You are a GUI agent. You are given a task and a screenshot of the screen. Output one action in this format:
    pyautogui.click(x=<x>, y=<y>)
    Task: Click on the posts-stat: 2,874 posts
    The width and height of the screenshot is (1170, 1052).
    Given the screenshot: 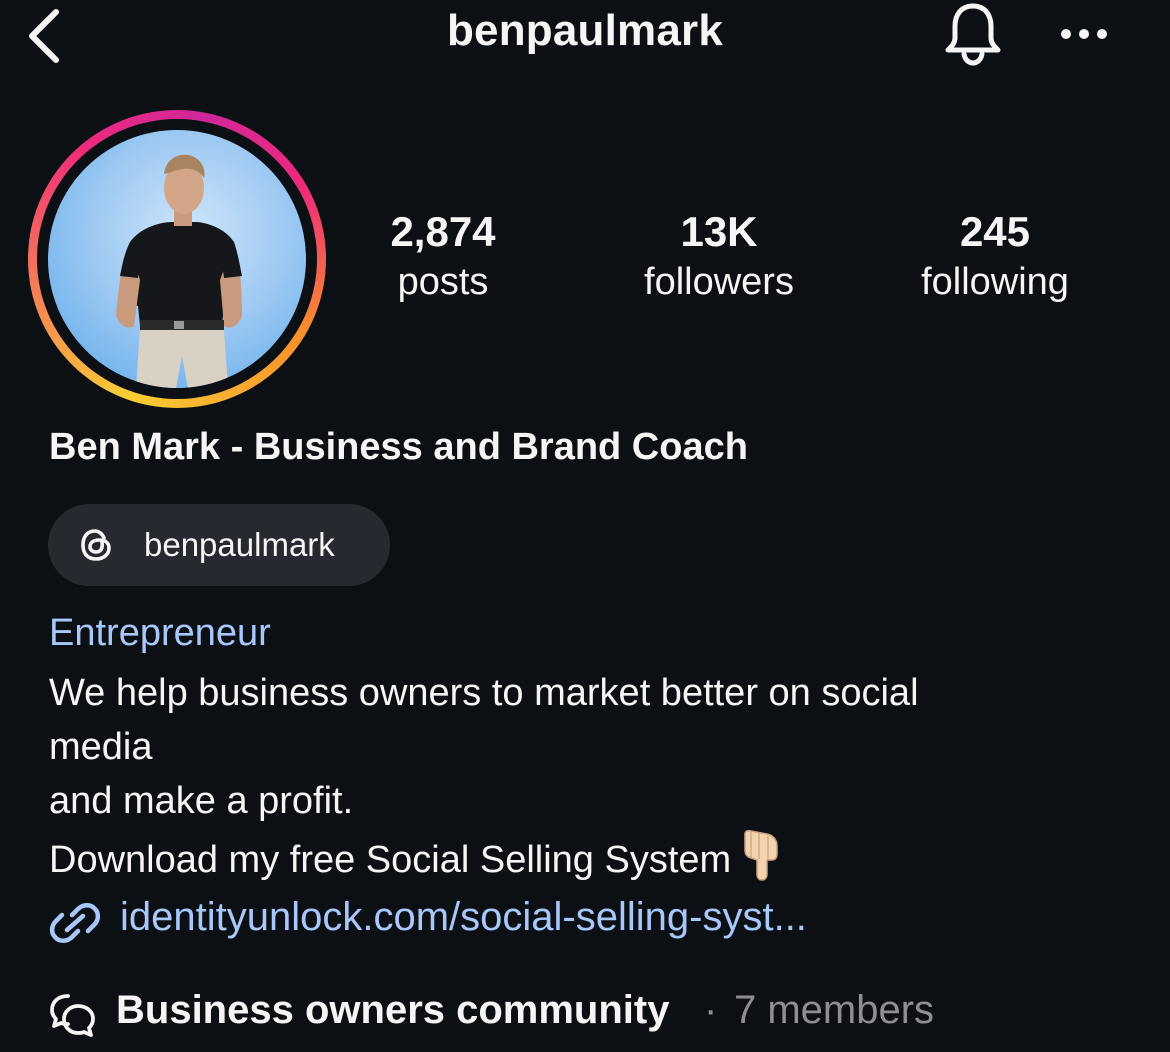 What is the action you would take?
    pyautogui.click(x=443, y=256)
    